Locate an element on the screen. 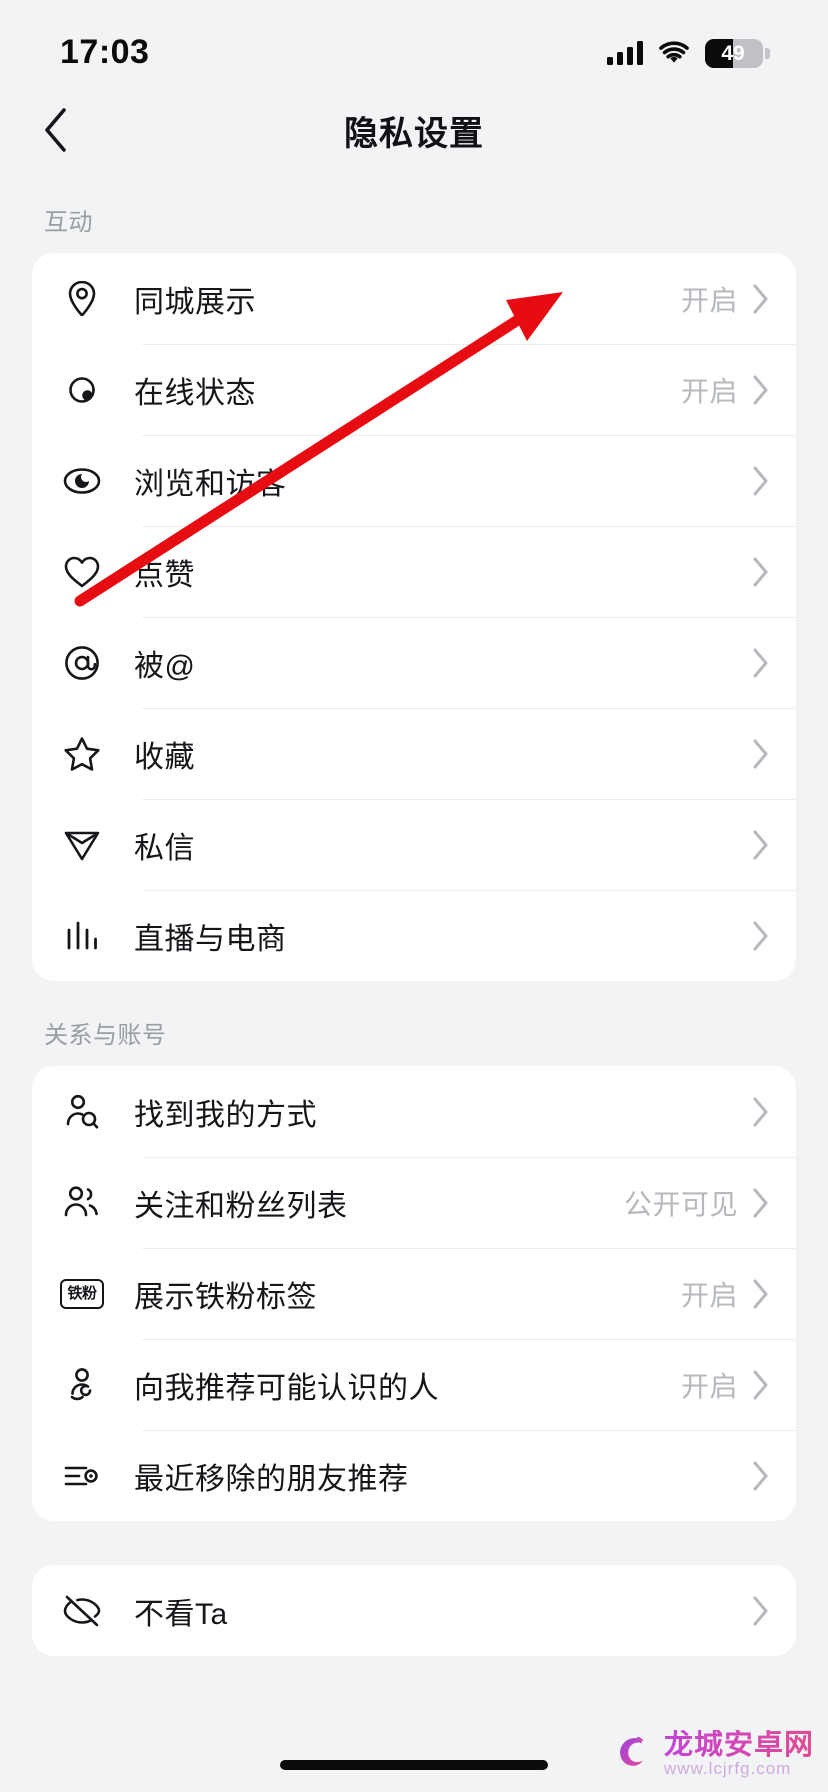  settings-row-mentions: 被@ is located at coordinates (414, 662).